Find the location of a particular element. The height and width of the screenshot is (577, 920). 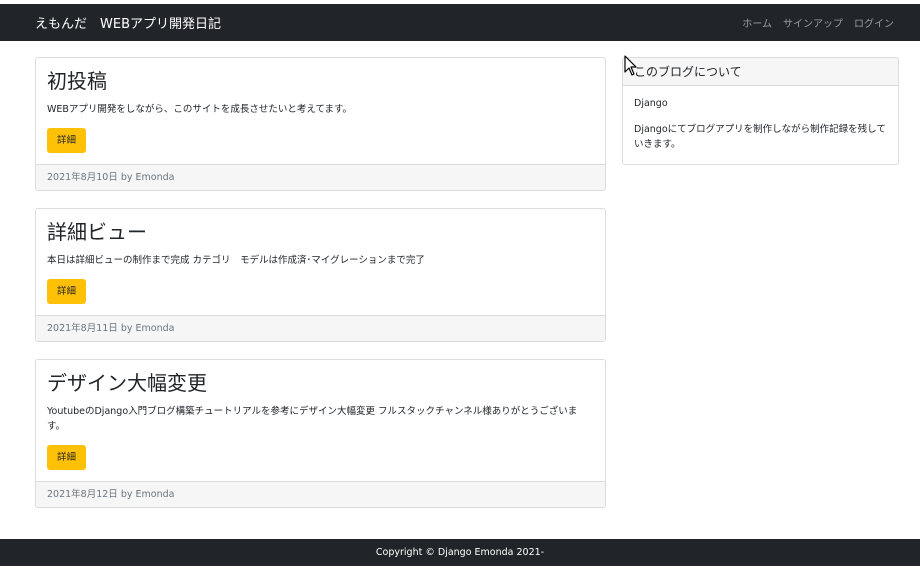

nav-link-home: ホーム is located at coordinates (757, 22).